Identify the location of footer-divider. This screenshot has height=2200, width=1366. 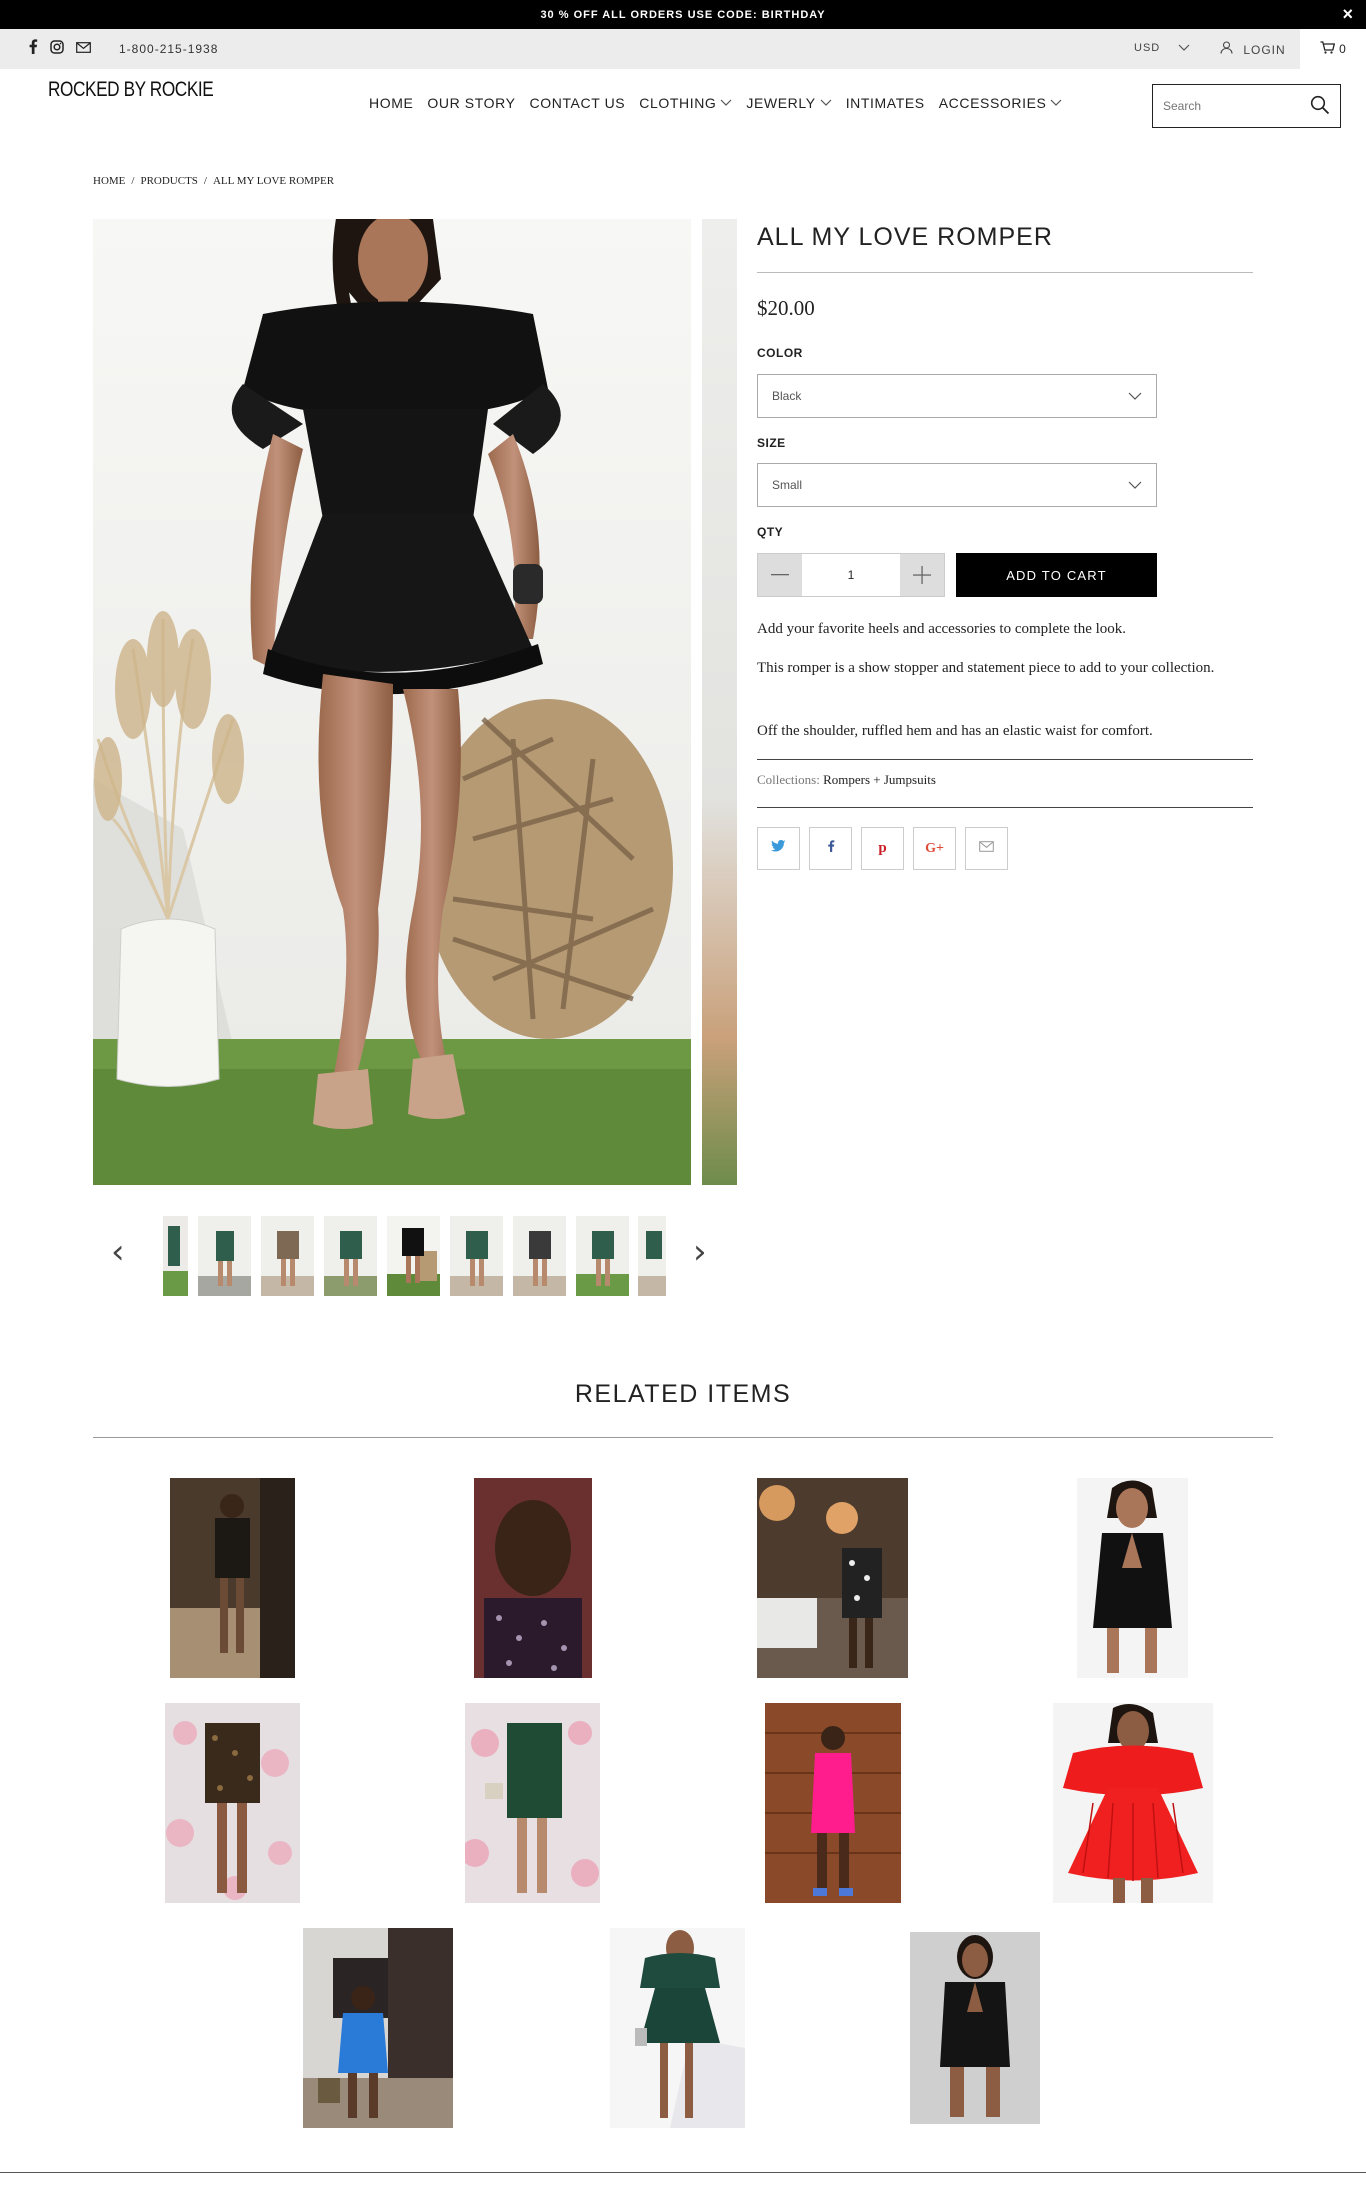
(683, 2172).